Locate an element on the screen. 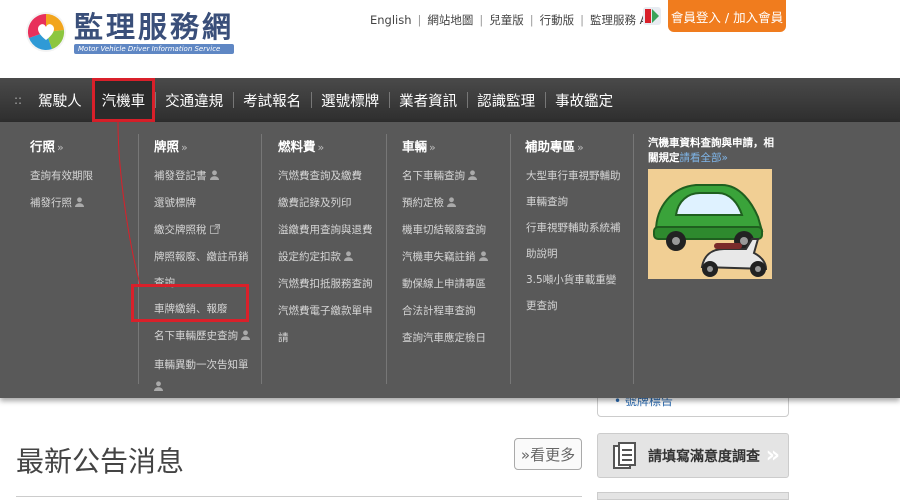  logo-title: 監理服務網 is located at coordinates (154, 27).